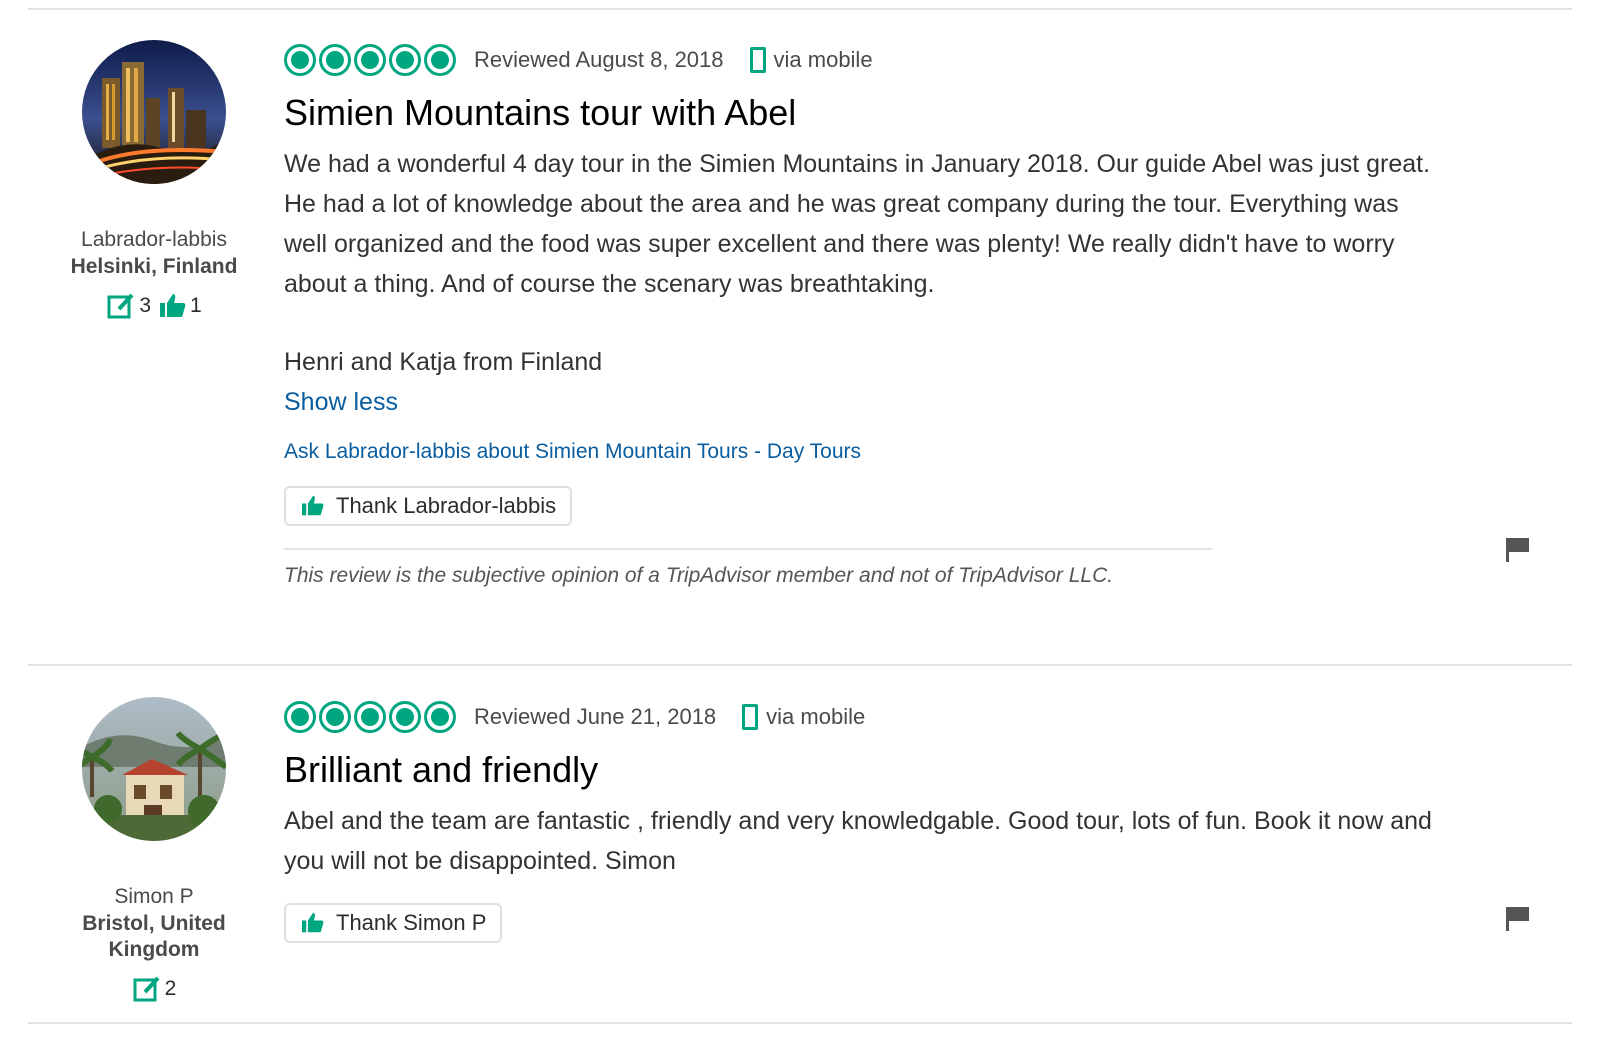 This screenshot has height=1050, width=1600. What do you see at coordinates (800, 9) in the screenshot?
I see `top-divider` at bounding box center [800, 9].